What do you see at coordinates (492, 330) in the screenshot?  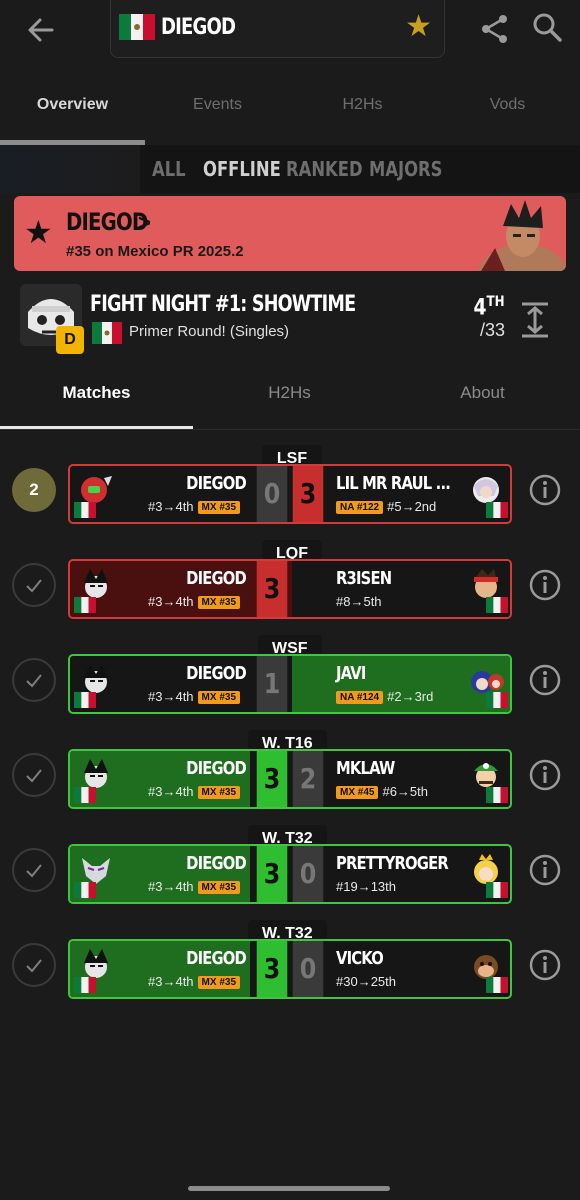 I see `entrant-count: /33` at bounding box center [492, 330].